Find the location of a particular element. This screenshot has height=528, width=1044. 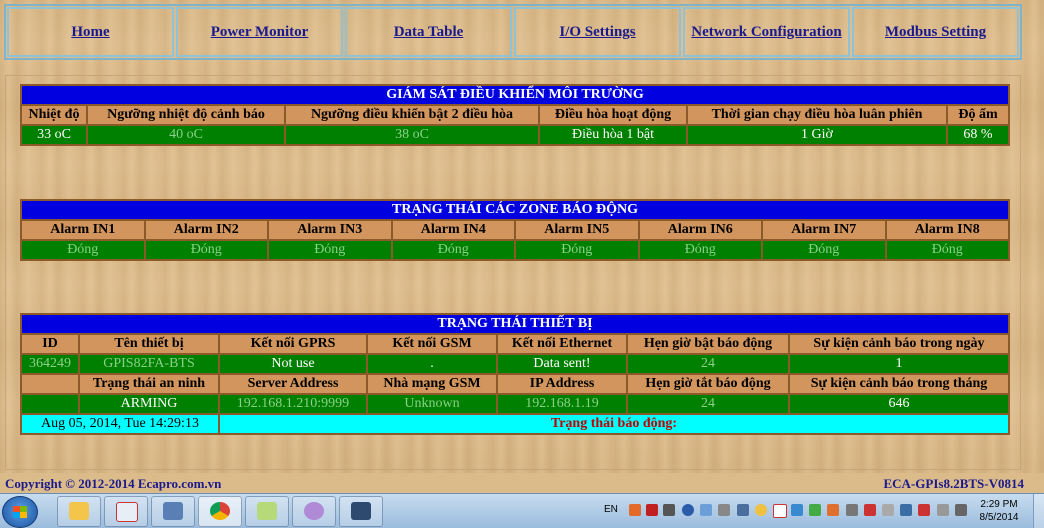

nav-link-power-monitor: Power Monitor is located at coordinates (260, 32).